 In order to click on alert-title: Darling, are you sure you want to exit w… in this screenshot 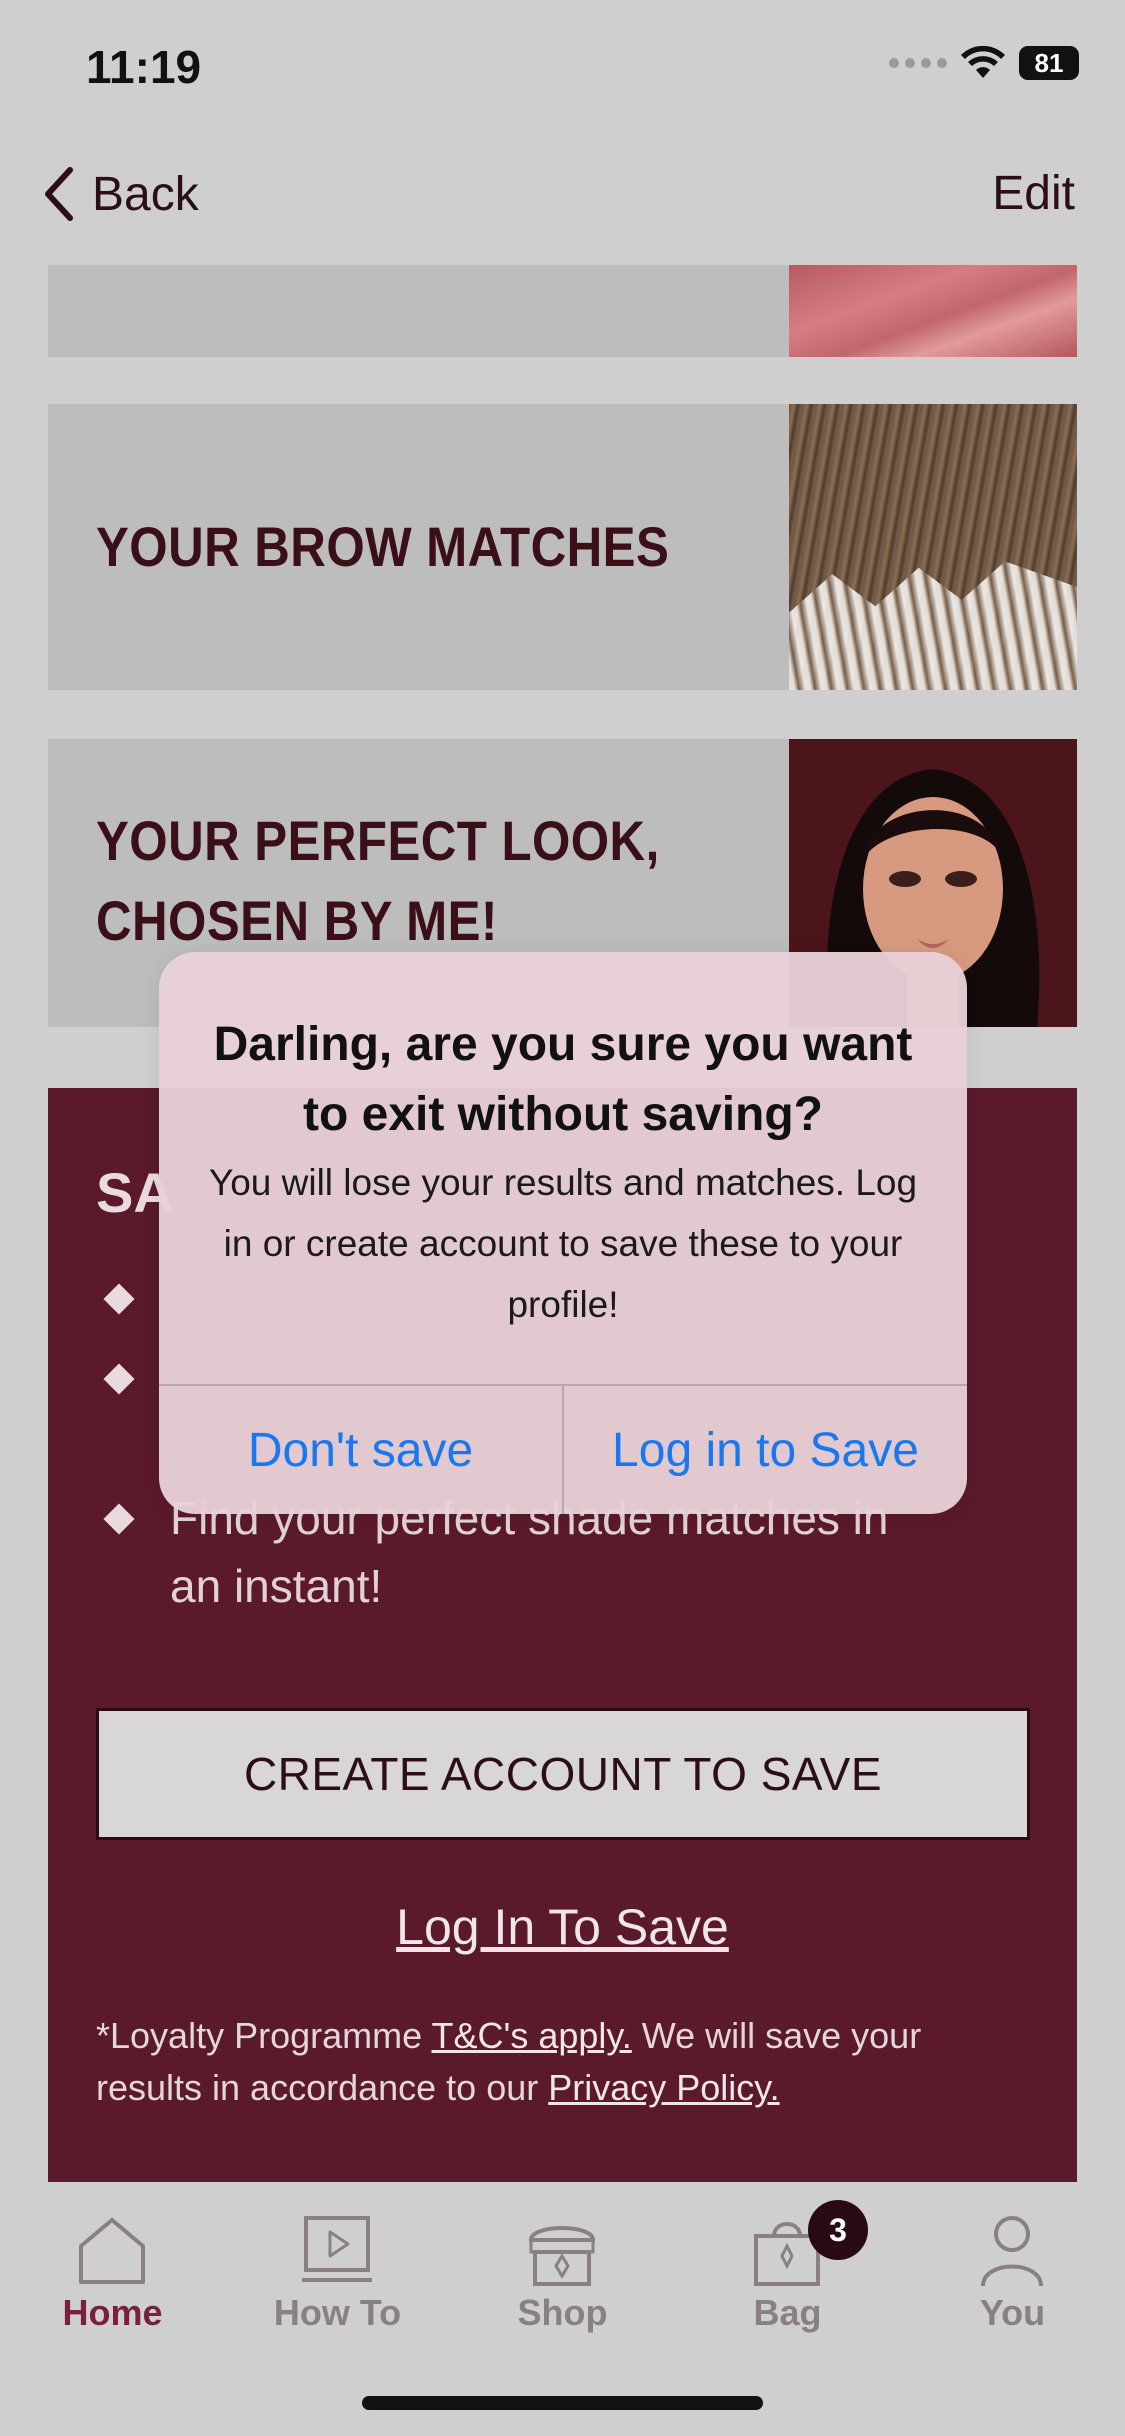, I will do `click(563, 1079)`.